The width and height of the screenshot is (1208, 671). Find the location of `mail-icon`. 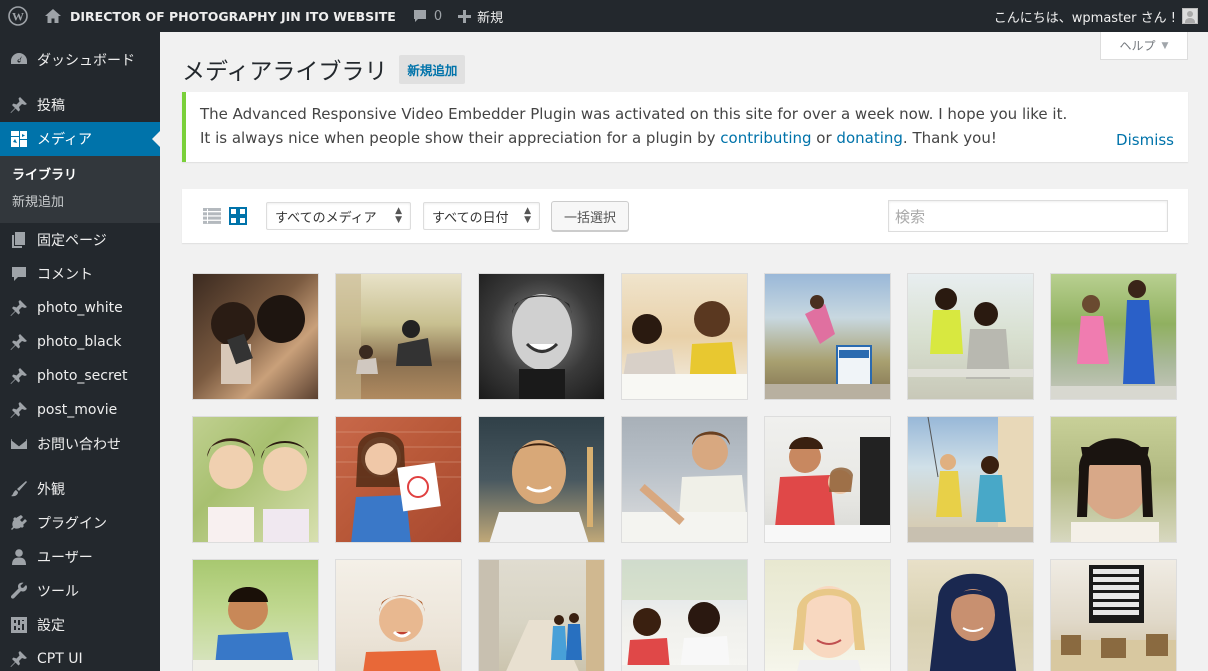

mail-icon is located at coordinates (19, 444).